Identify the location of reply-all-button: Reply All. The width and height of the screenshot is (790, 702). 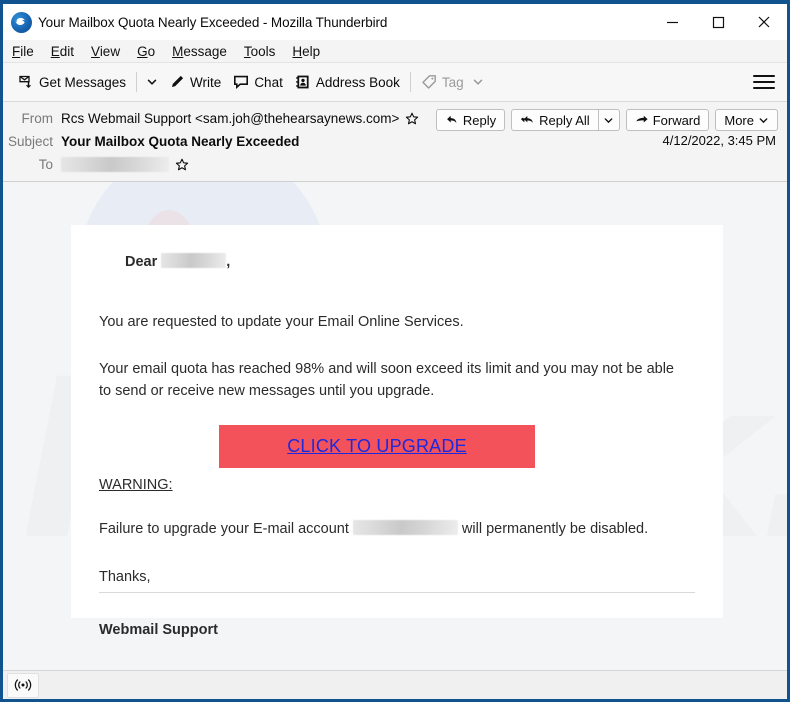
(554, 120).